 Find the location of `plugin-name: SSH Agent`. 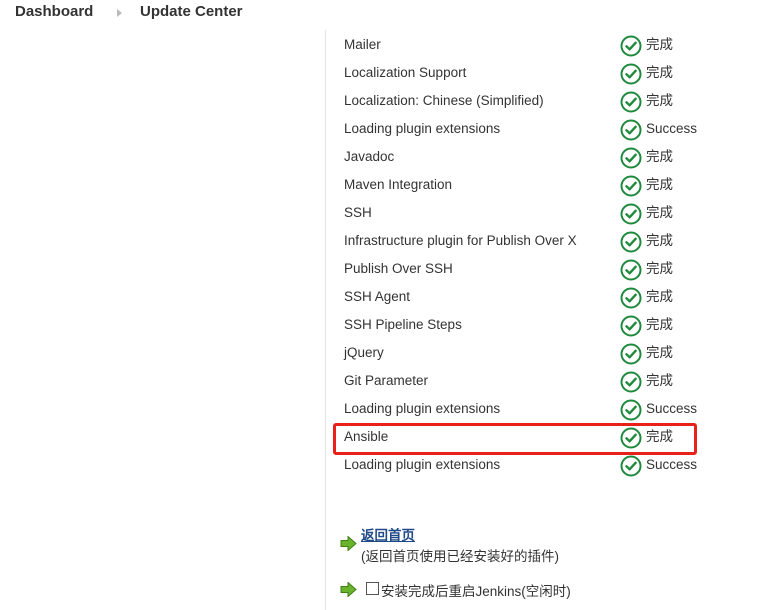

plugin-name: SSH Agent is located at coordinates (377, 296).